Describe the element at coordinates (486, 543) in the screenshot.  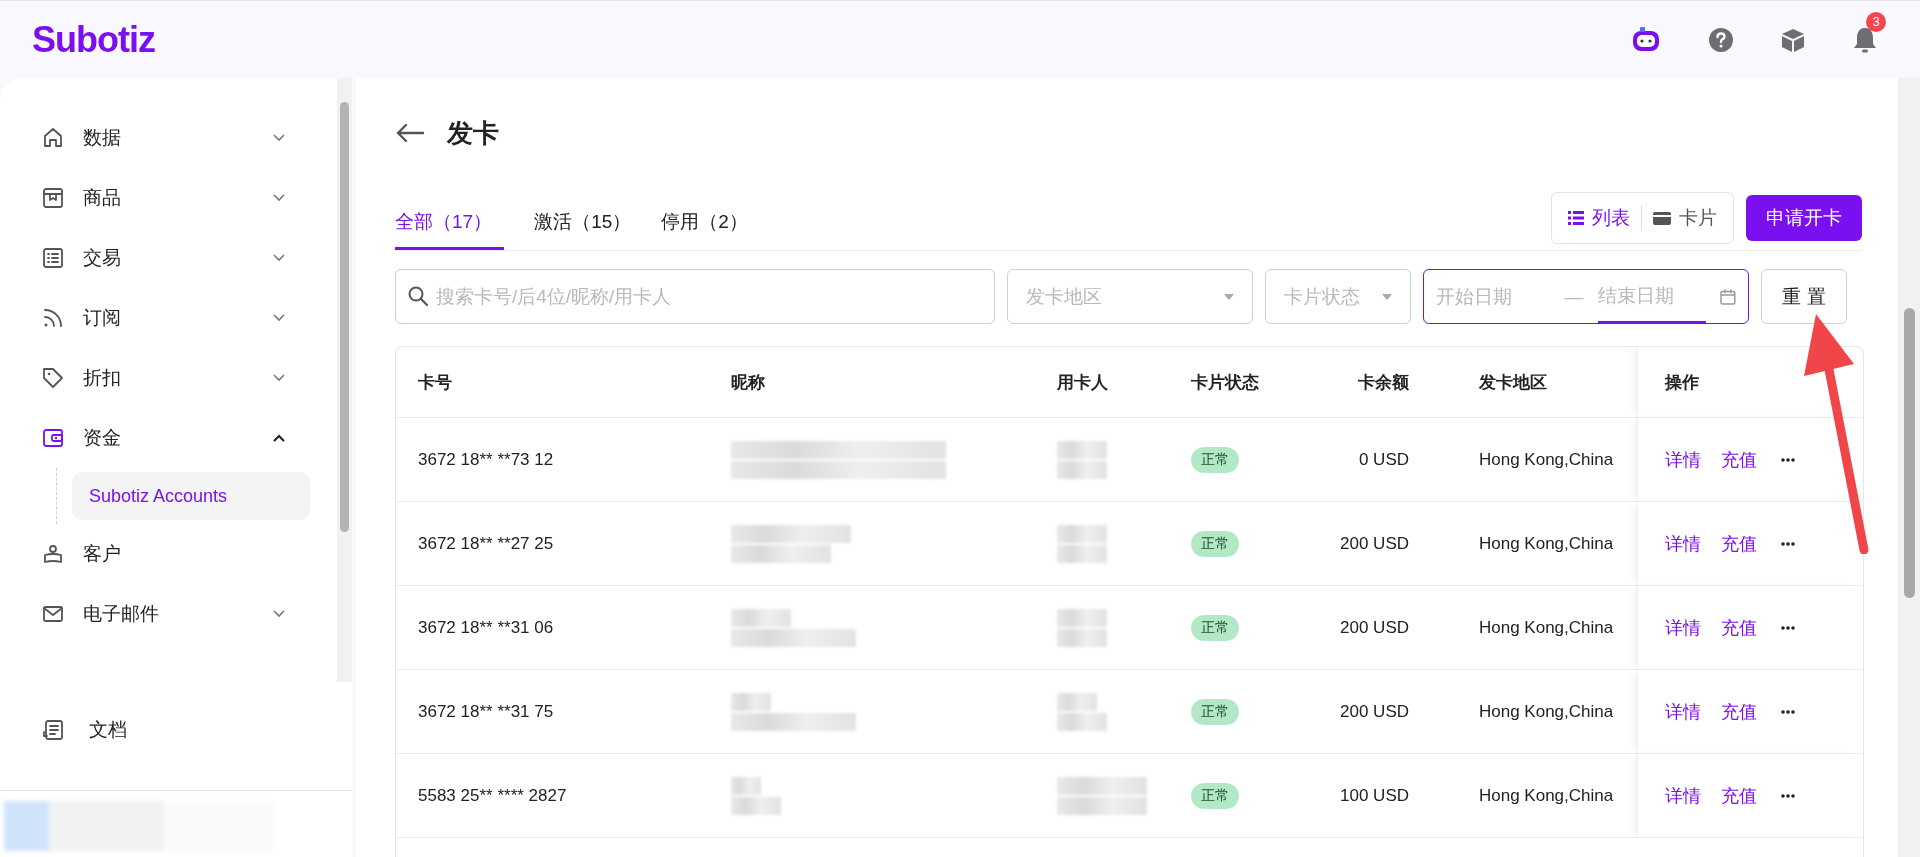
I see `card-number: 3672 18** **27 25` at that location.